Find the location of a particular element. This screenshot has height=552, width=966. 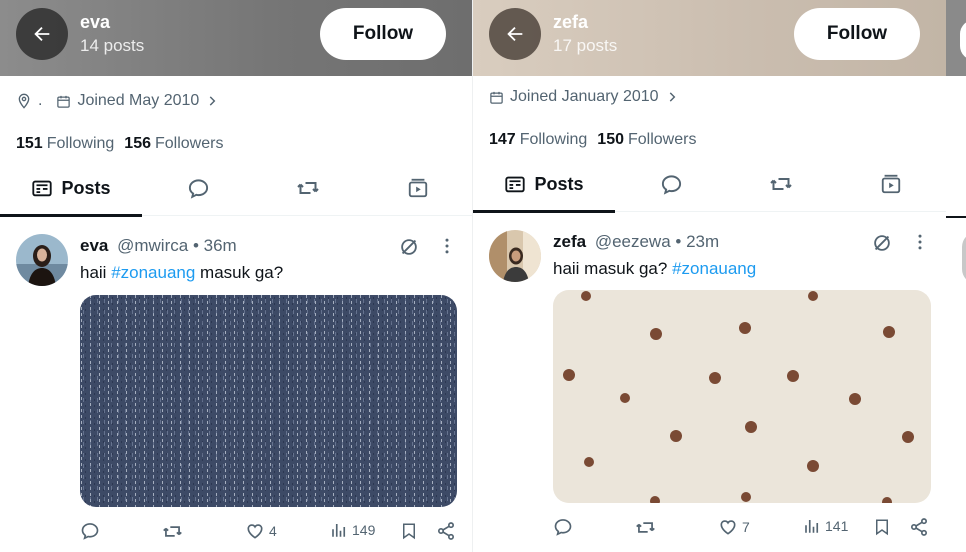

post-text-part: masuk ga? is located at coordinates (239, 272).